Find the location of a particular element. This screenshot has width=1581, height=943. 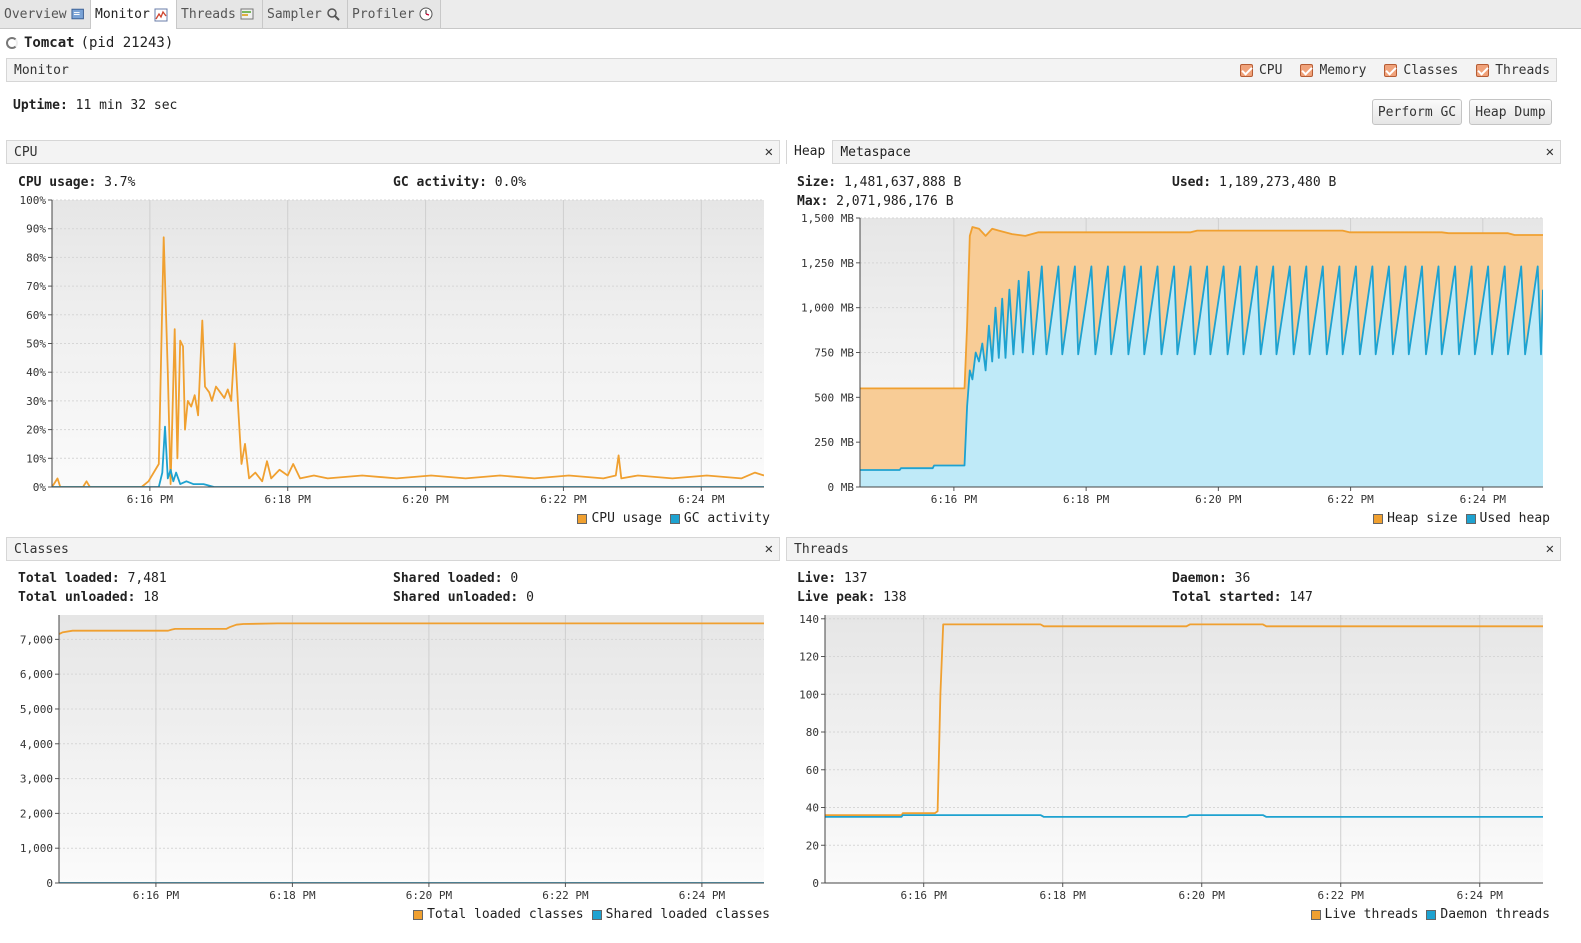

sampler-icon is located at coordinates (333, 14).